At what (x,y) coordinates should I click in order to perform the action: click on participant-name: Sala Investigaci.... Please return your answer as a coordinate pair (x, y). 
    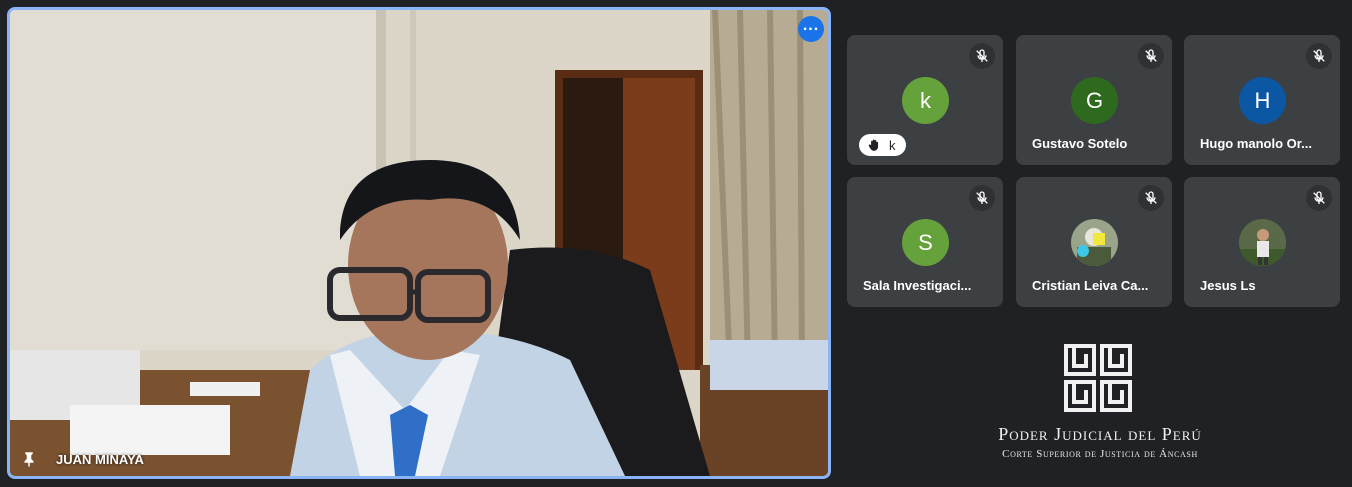
    Looking at the image, I should click on (917, 285).